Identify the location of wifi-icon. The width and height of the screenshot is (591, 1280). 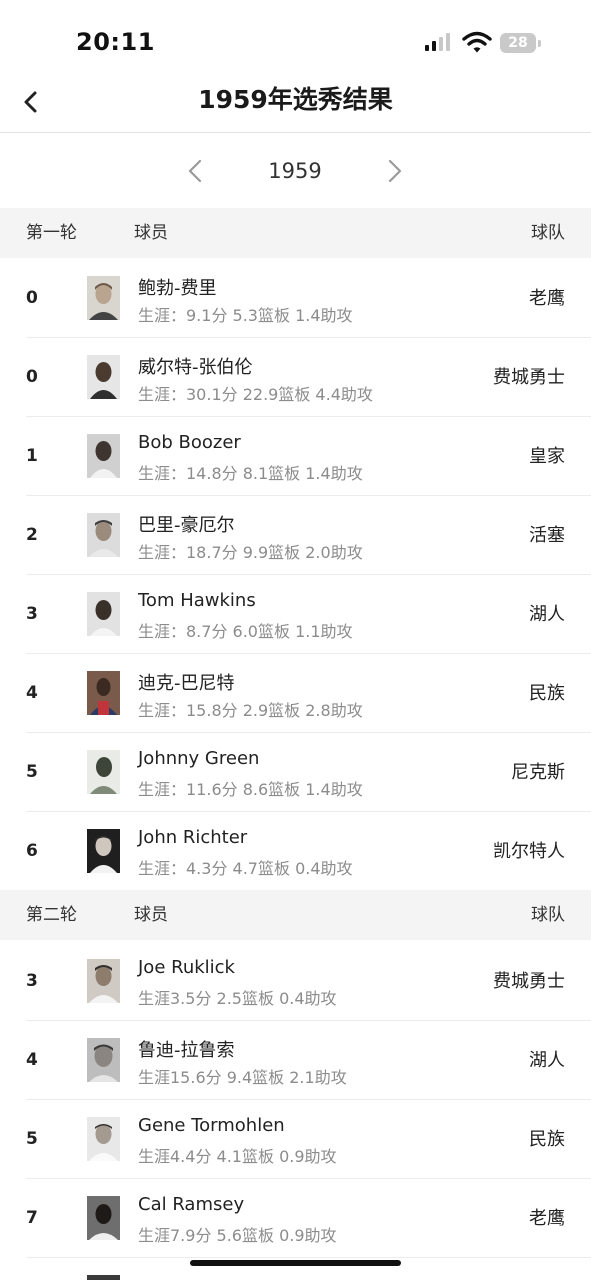
(477, 42).